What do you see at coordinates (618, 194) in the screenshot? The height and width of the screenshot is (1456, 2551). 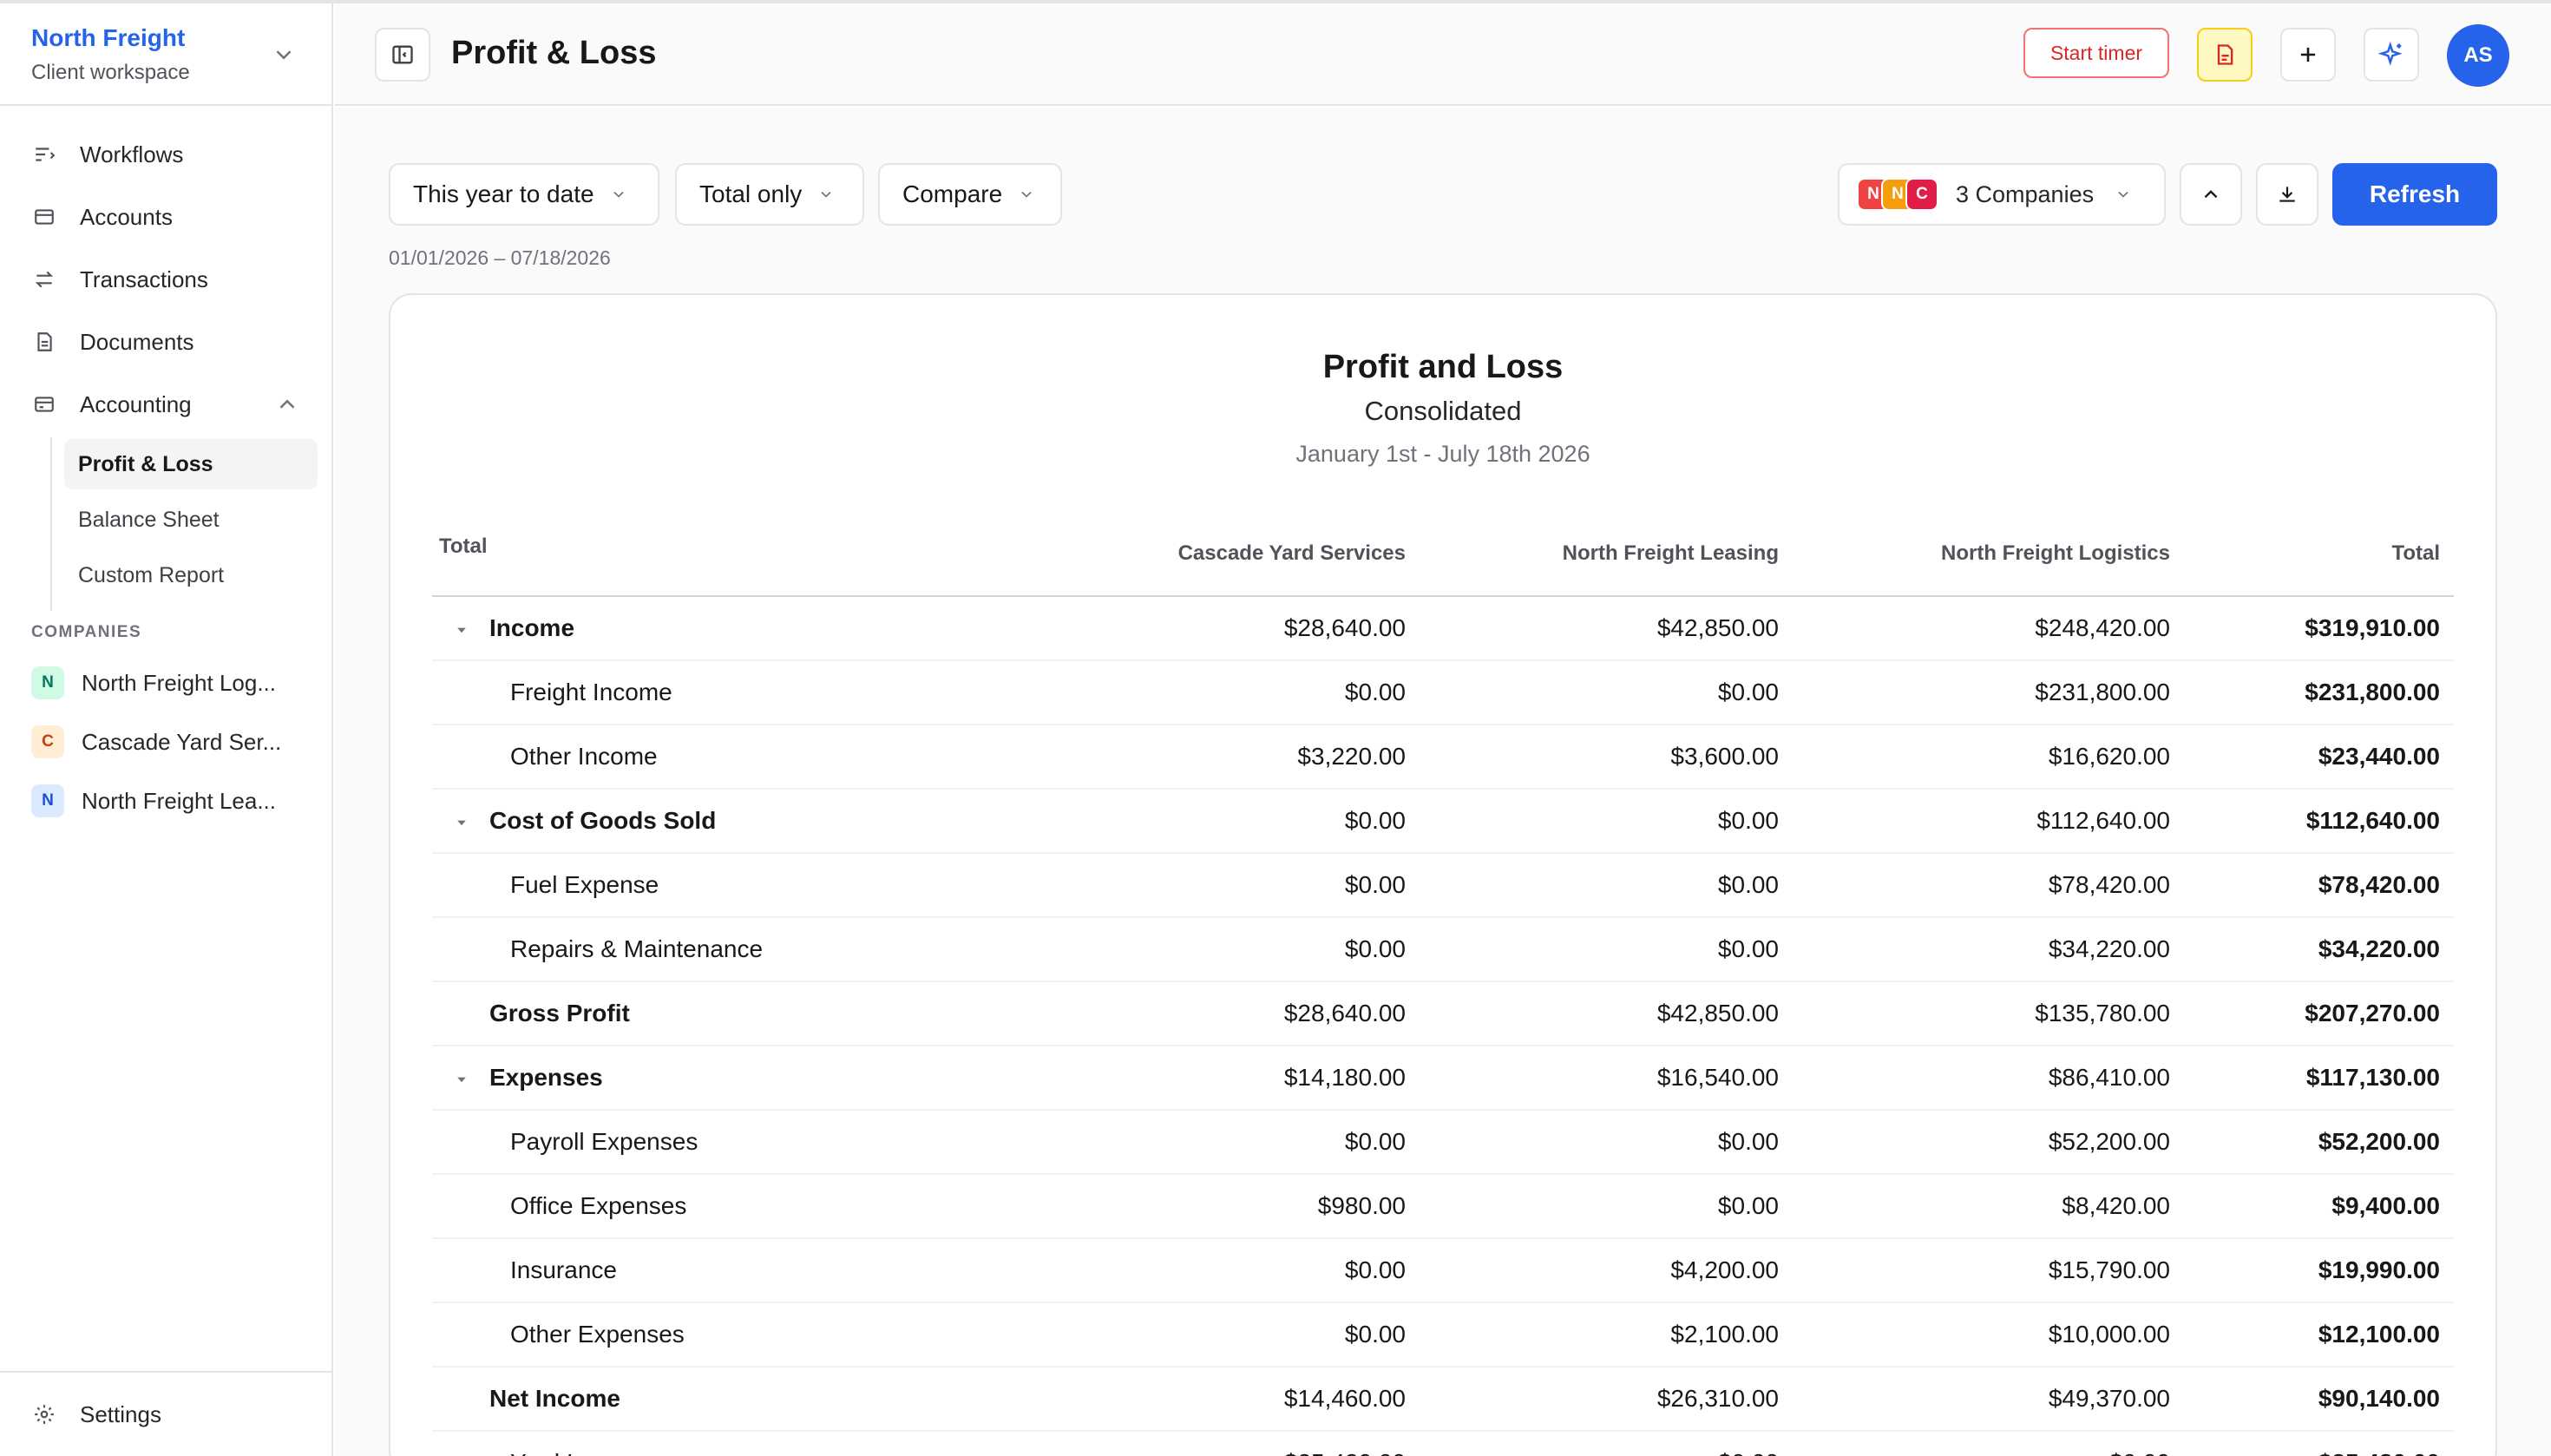 I see `chevron-down-icon` at bounding box center [618, 194].